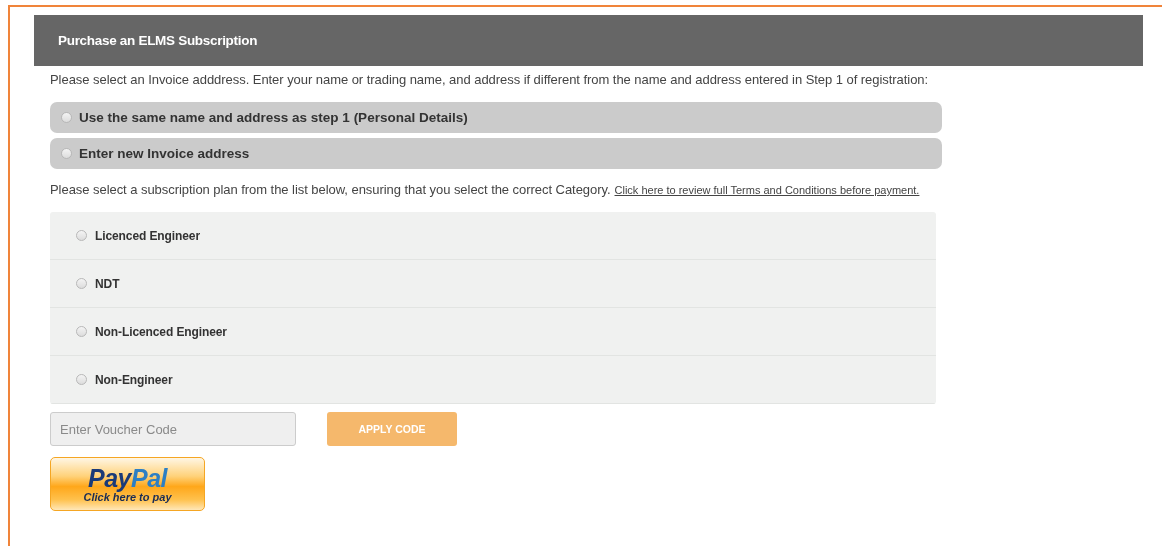 The height and width of the screenshot is (546, 1162). Describe the element at coordinates (173, 429) in the screenshot. I see `voucher-code-field: Enter Voucher Code` at that location.